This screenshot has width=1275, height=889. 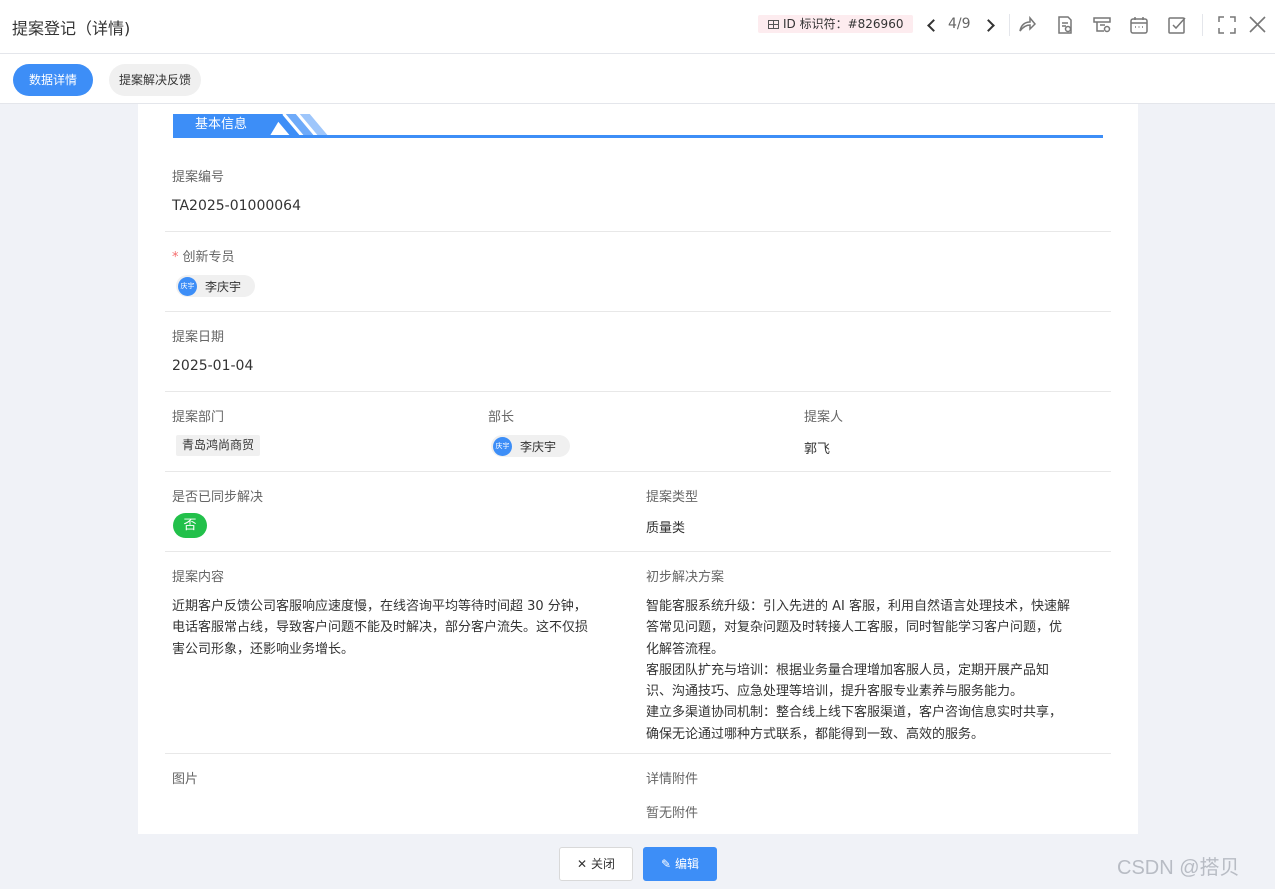 What do you see at coordinates (1139, 25) in the screenshot?
I see `calendar-icon` at bounding box center [1139, 25].